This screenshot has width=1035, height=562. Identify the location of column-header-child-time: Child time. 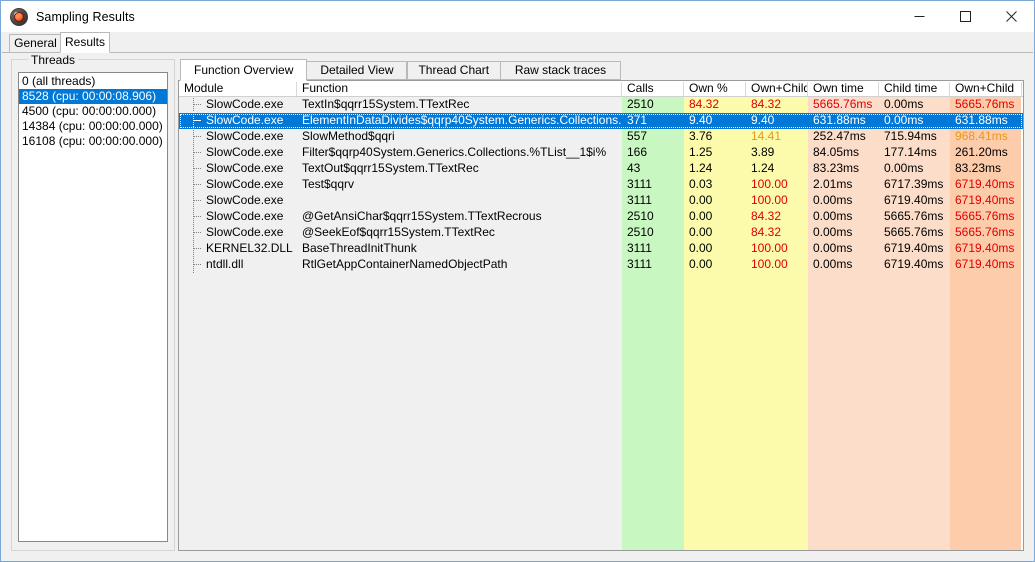
(914, 89).